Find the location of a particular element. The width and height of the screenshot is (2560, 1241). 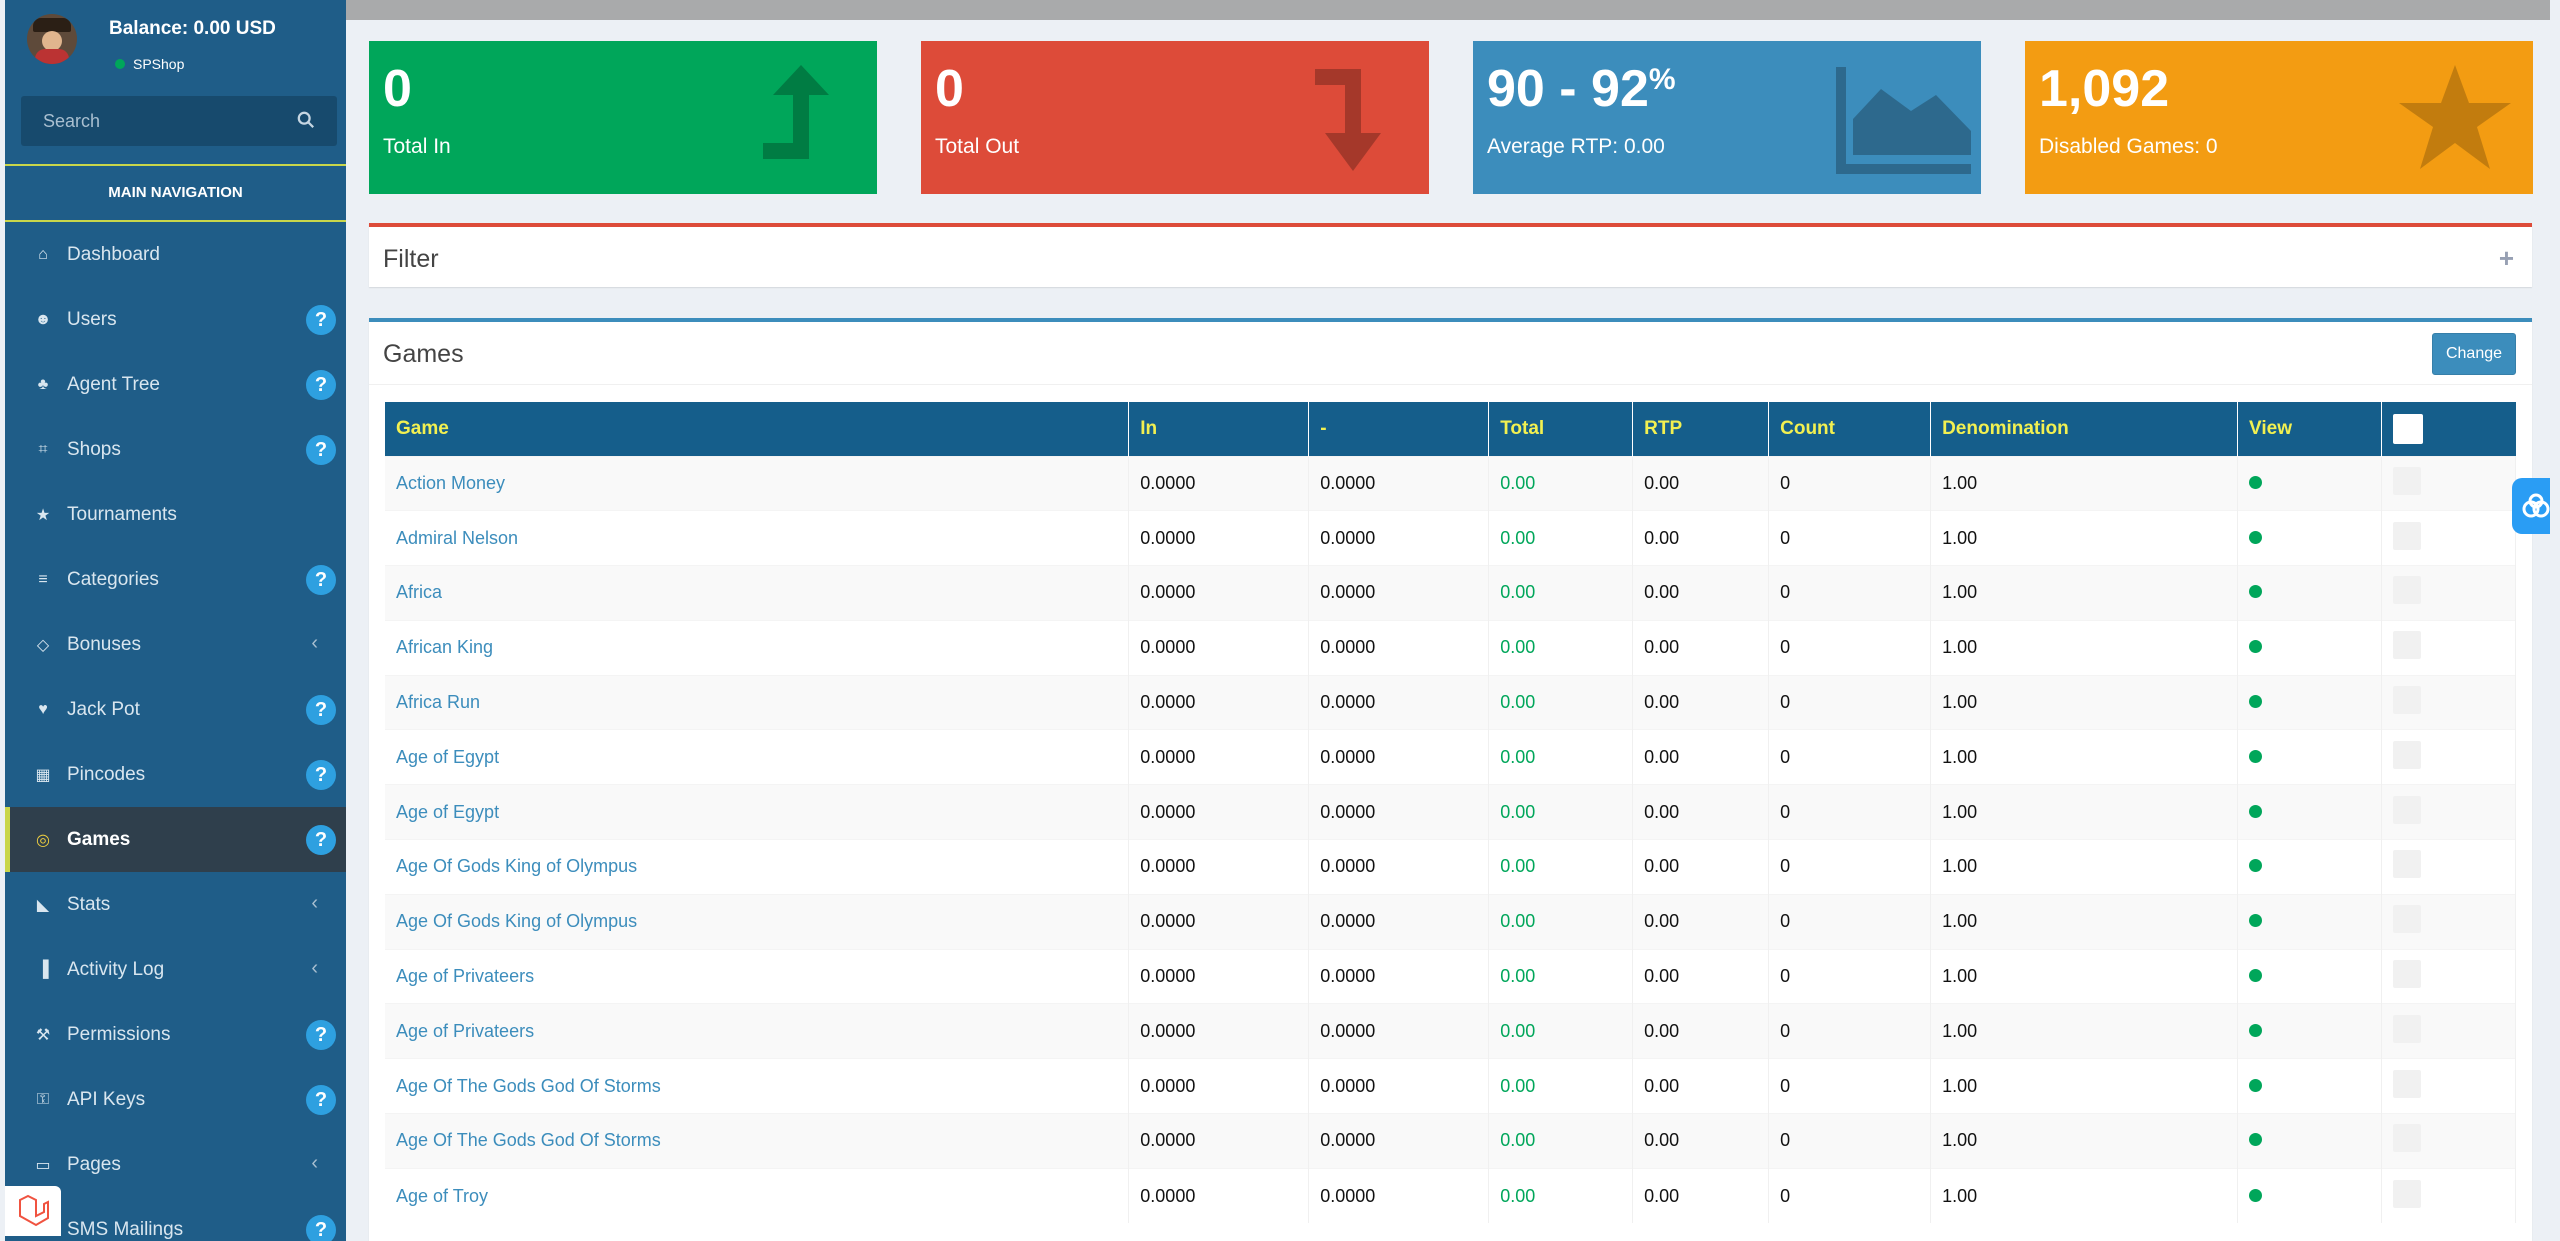

cell-count: 0 is located at coordinates (1850, 976).